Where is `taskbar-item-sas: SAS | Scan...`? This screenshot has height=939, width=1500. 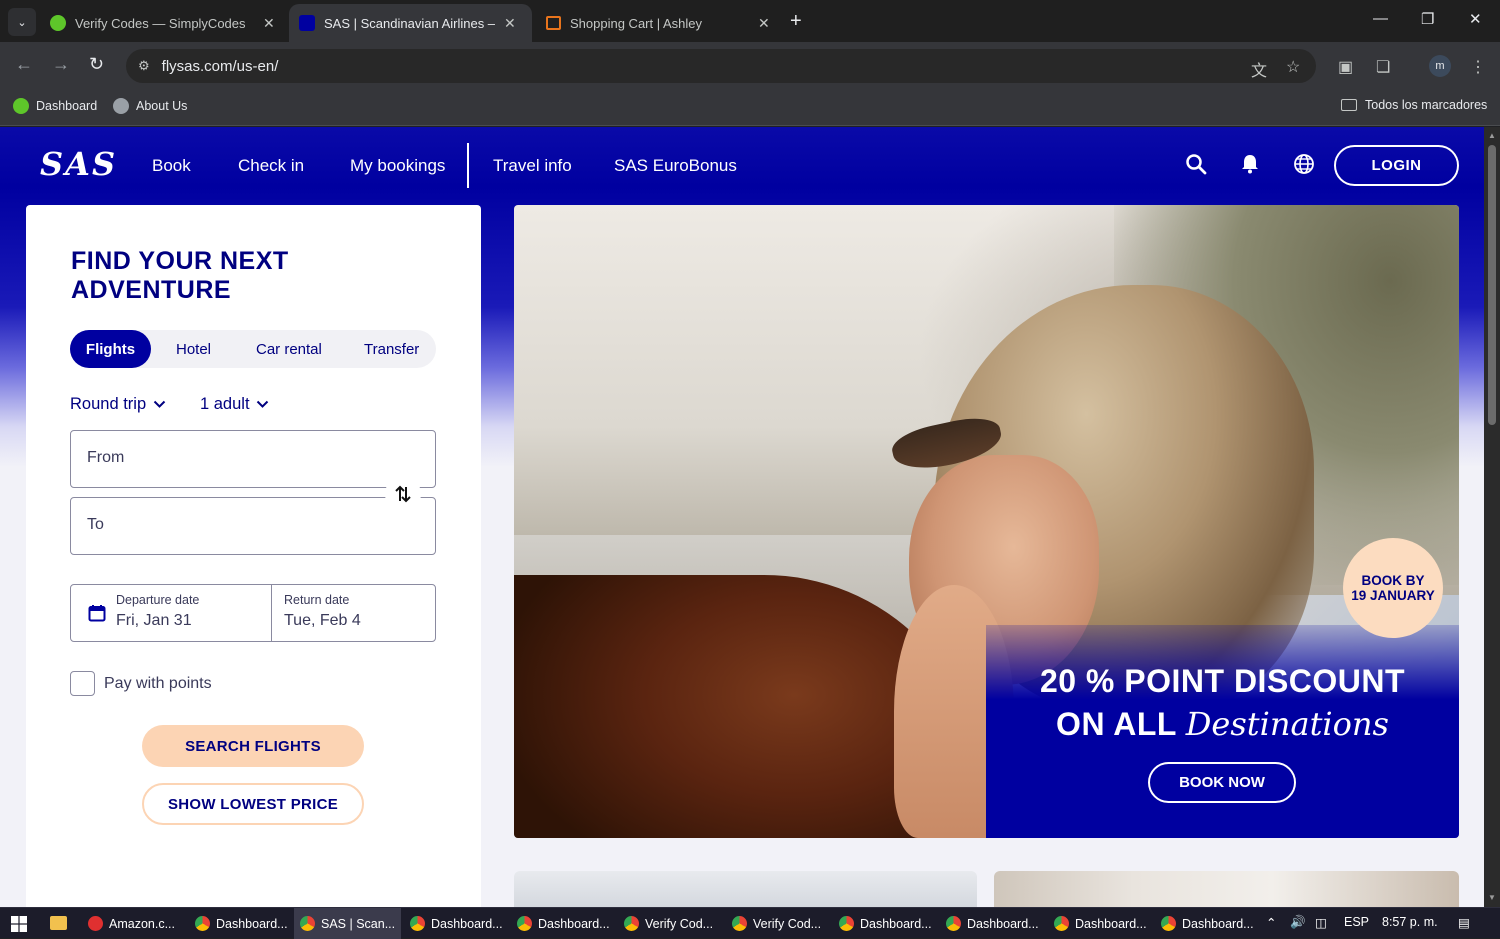 taskbar-item-sas: SAS | Scan... is located at coordinates (348, 923).